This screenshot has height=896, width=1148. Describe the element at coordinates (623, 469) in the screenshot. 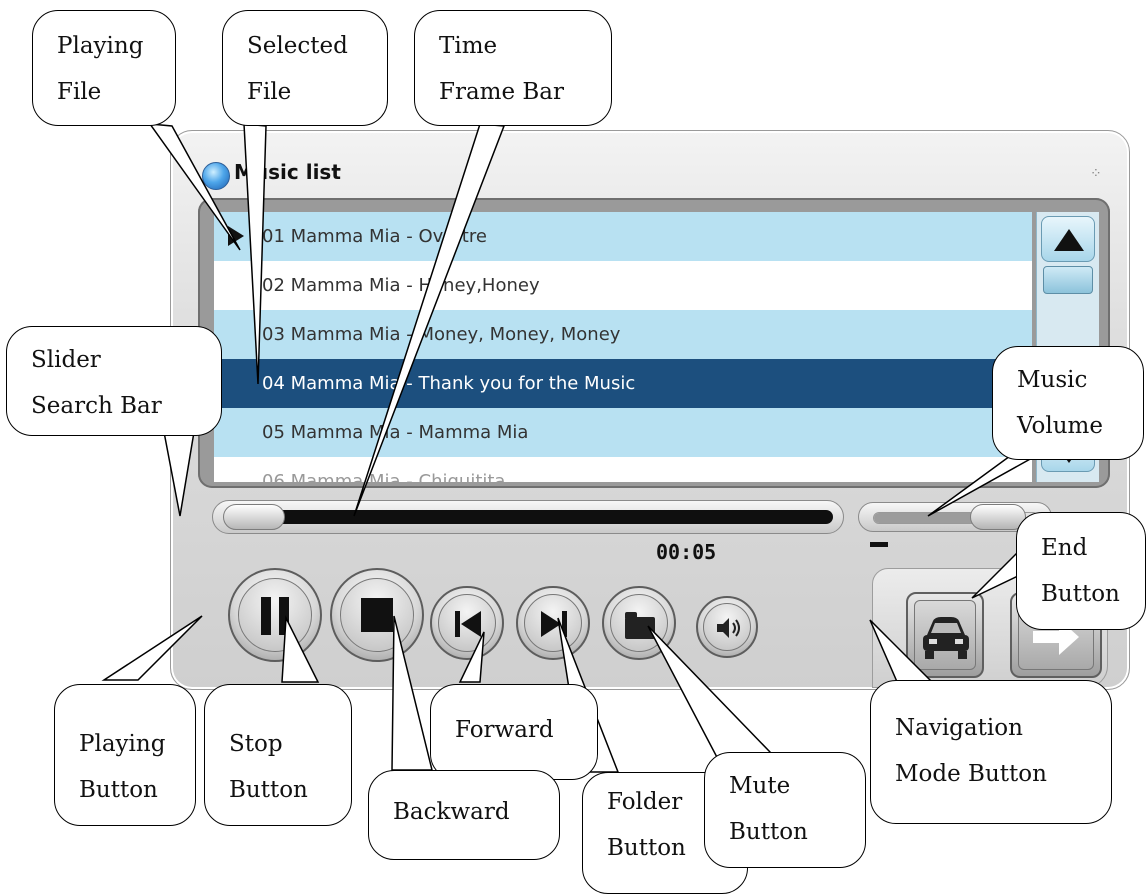

I see `playlist-item: 06 Mamma Mia - Chiquitita` at that location.